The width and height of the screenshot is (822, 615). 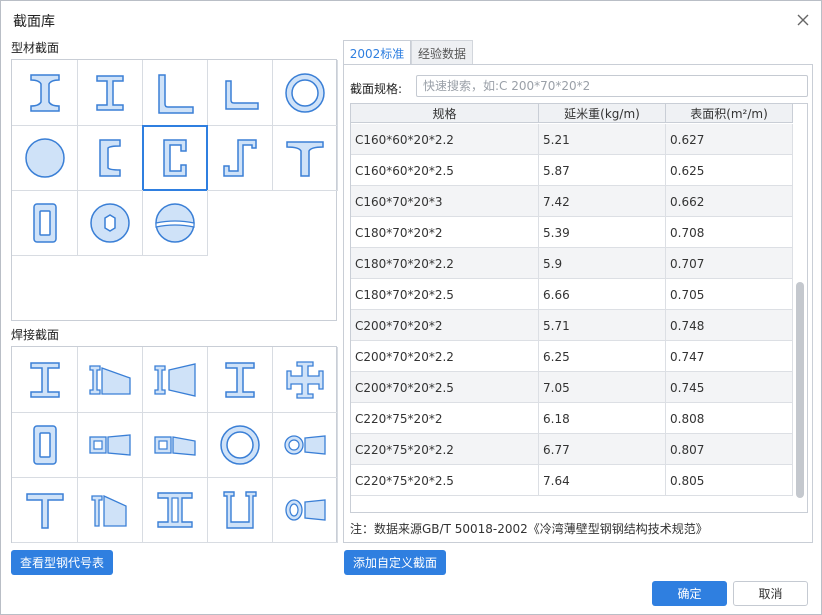 I want to click on profile-cell-hex-nut, so click(x=110, y=223).